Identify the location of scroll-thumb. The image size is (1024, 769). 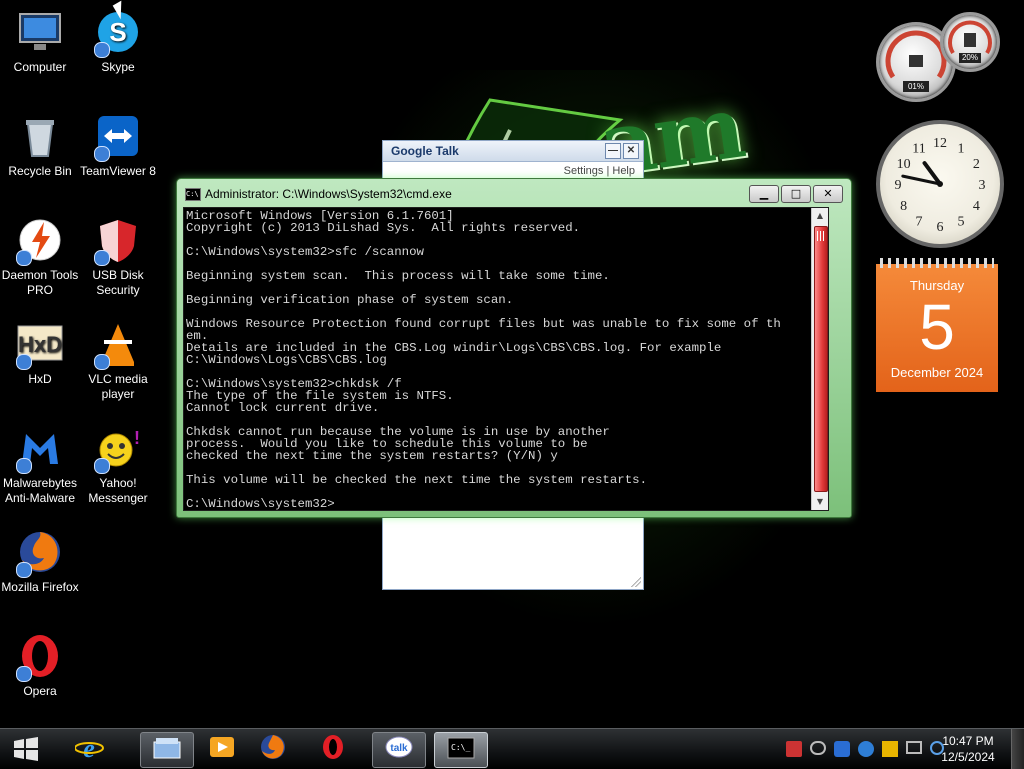
(821, 359).